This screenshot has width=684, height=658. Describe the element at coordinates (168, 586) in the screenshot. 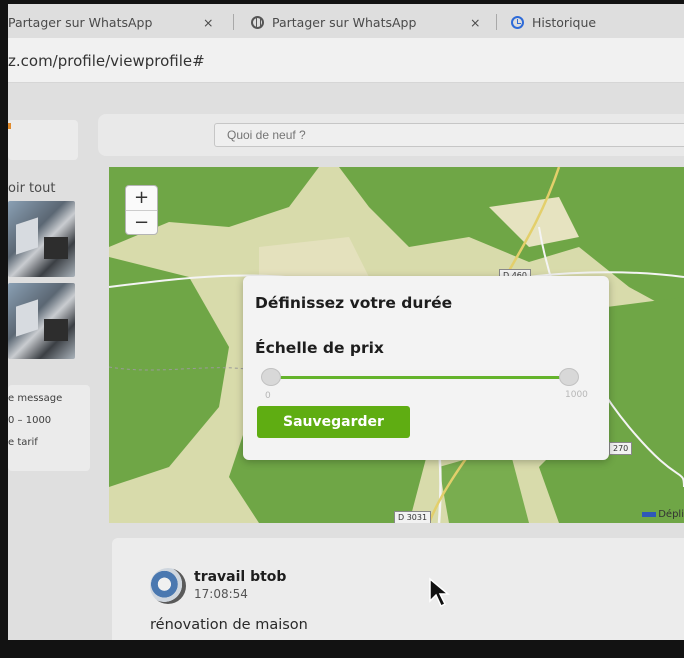

I see `avatar` at that location.